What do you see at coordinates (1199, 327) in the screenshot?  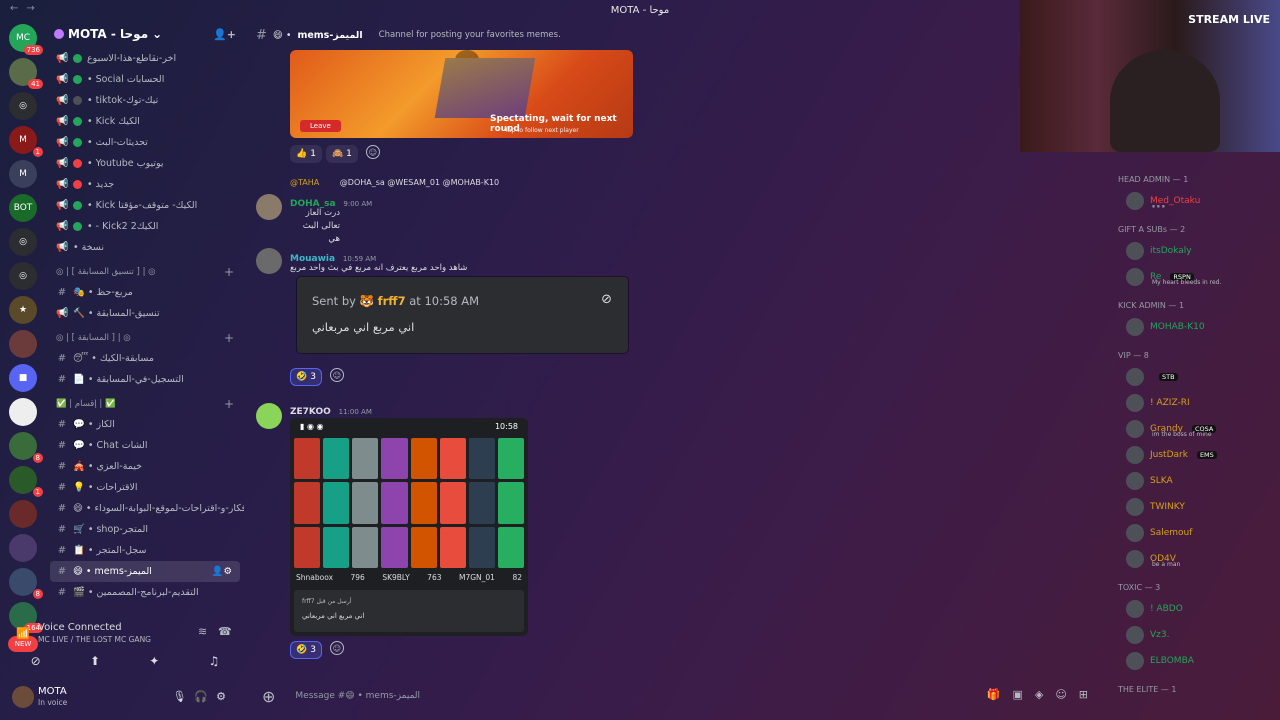 I see `member-item: MOHAB-K10` at bounding box center [1199, 327].